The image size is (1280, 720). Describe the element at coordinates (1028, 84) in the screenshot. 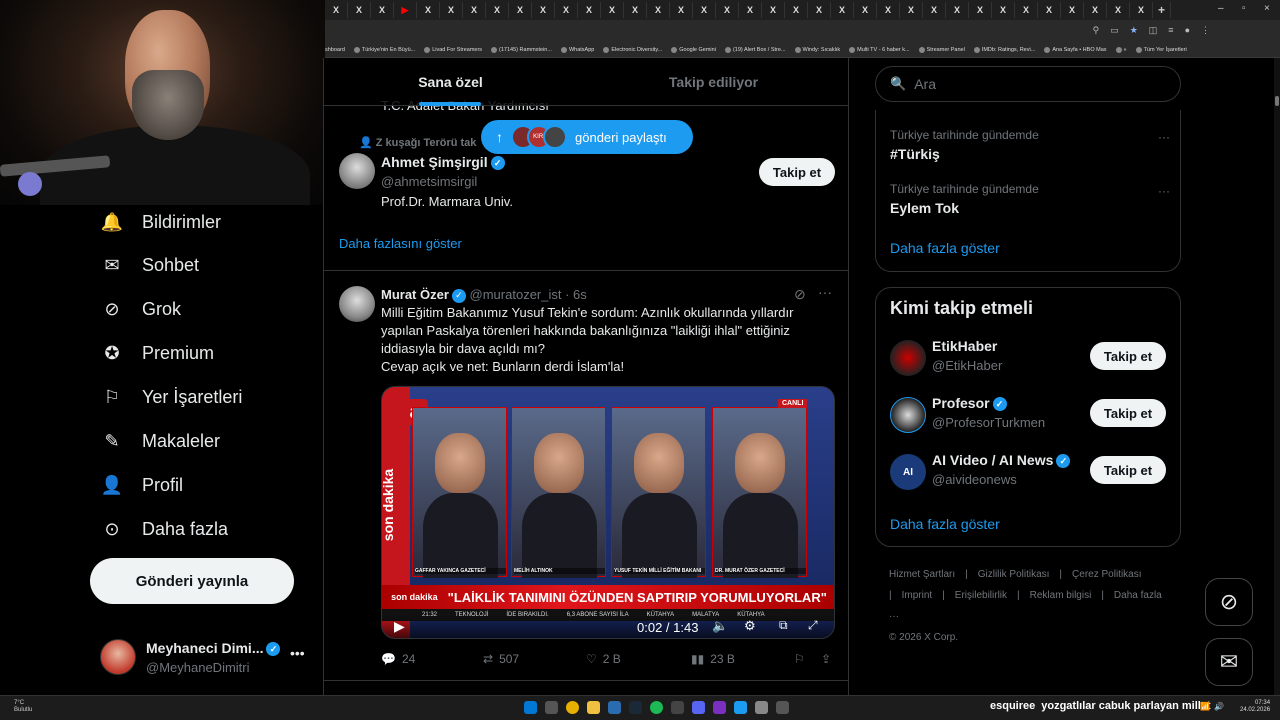

I see `search-input: 🔍 Ara` at that location.